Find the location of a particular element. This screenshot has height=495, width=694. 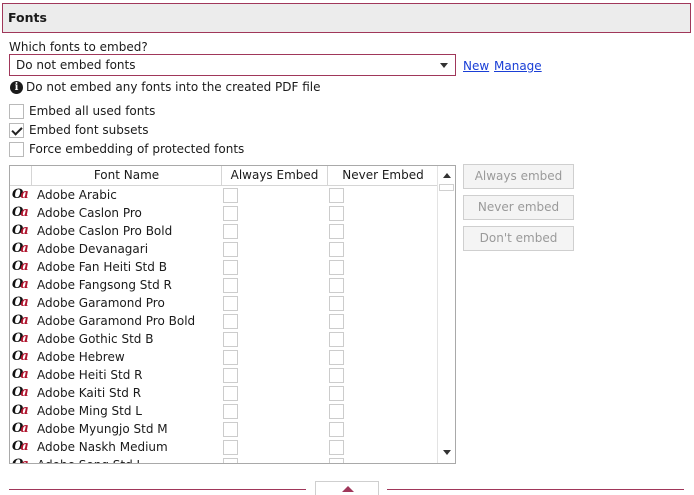

never-embed-button: Never embed is located at coordinates (518, 207).